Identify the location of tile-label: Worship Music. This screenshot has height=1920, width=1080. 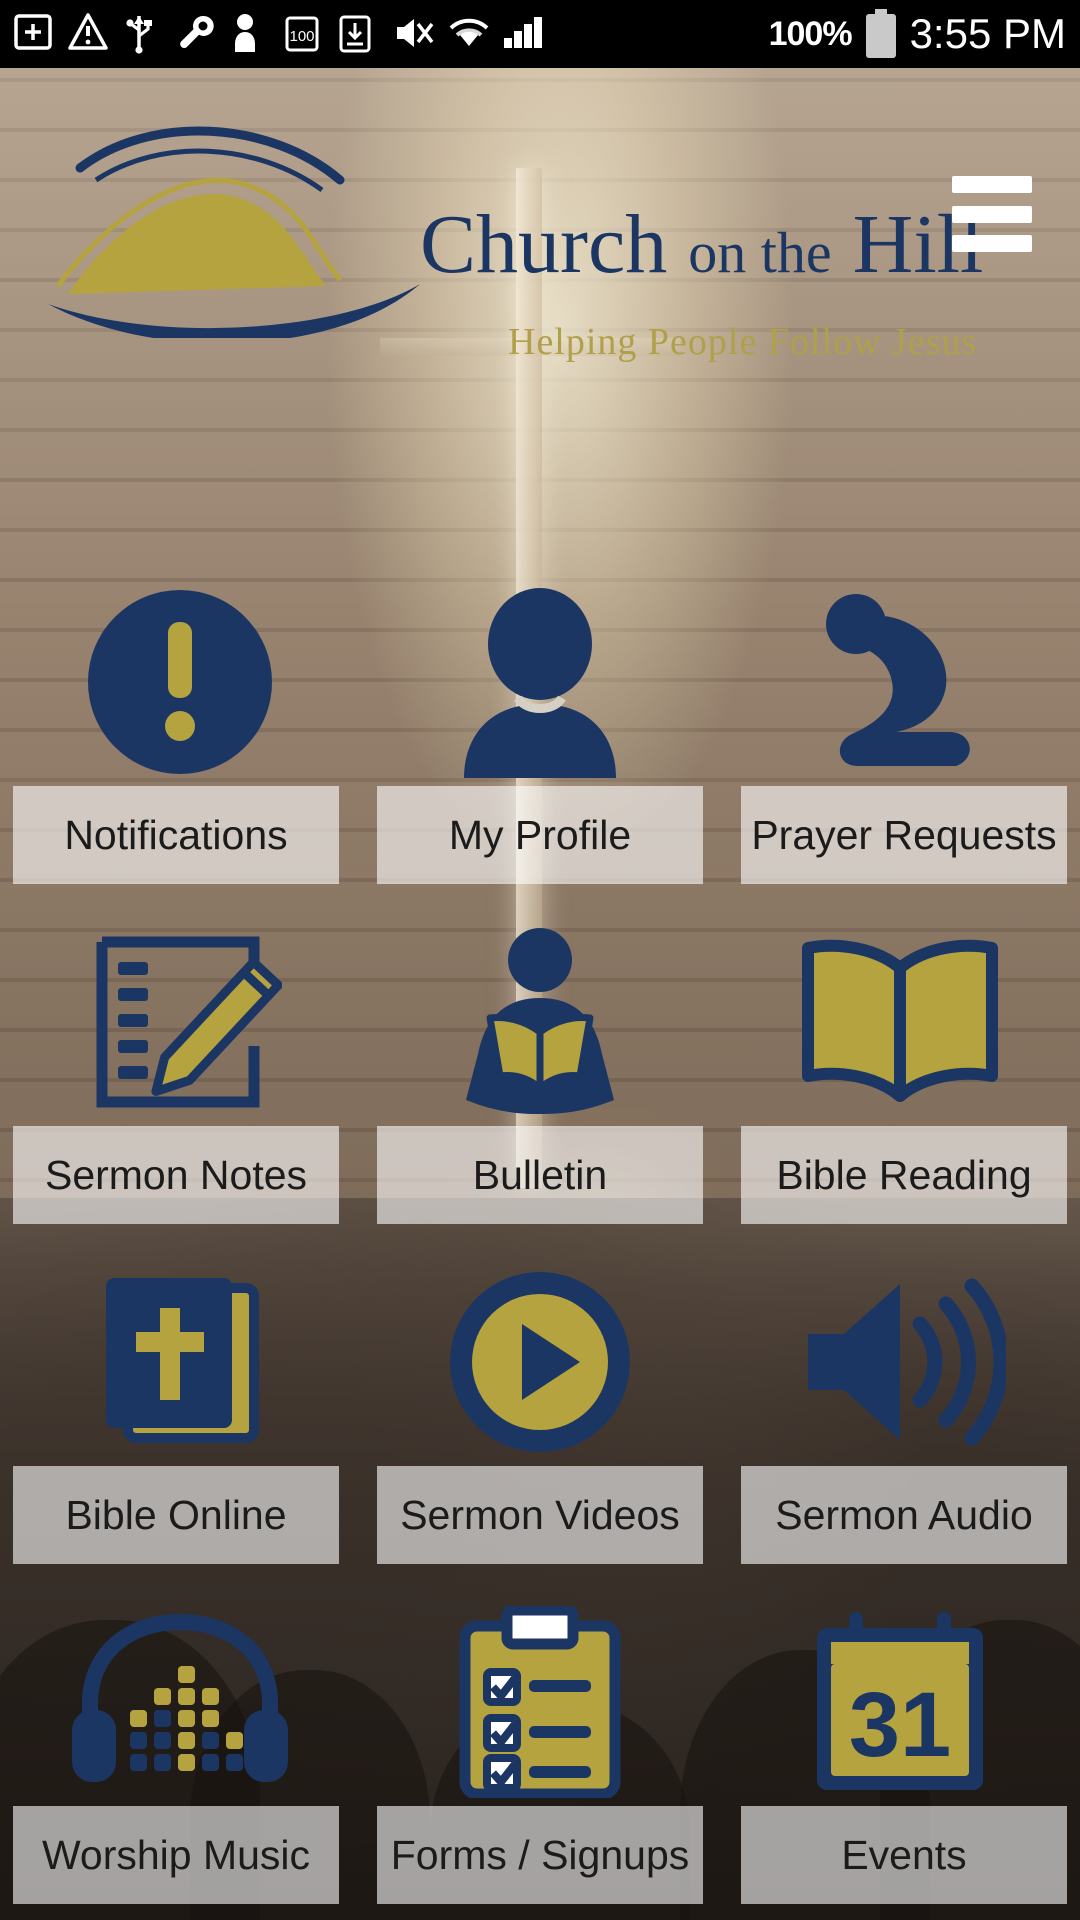
(176, 1855).